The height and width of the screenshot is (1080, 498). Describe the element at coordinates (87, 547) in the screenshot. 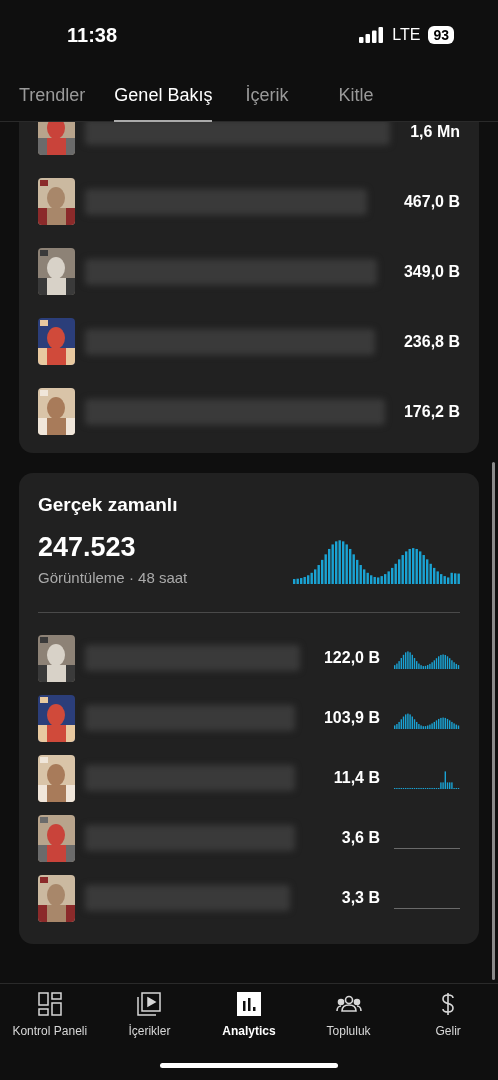

I see `view-count: 247.523` at that location.